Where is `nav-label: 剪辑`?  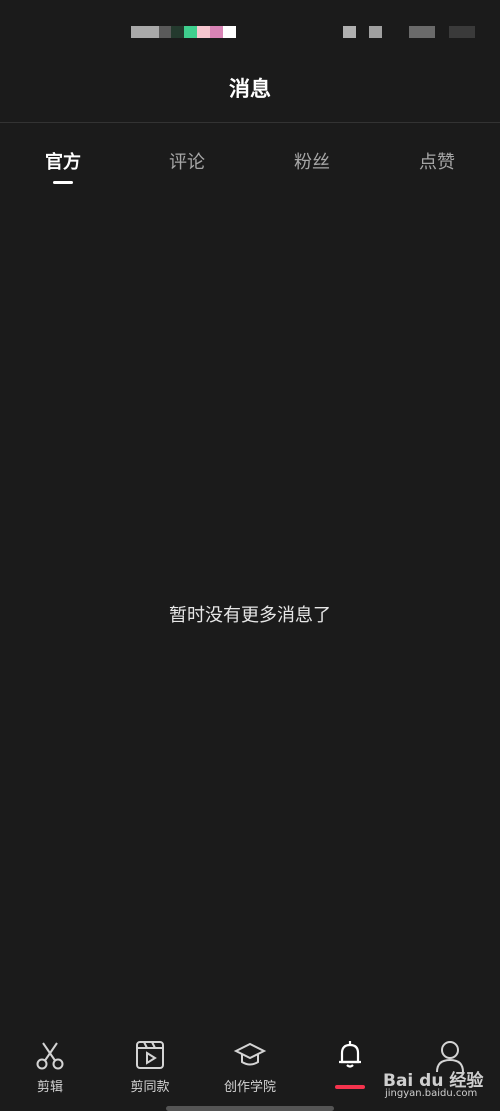
nav-label: 剪辑 is located at coordinates (49, 1087).